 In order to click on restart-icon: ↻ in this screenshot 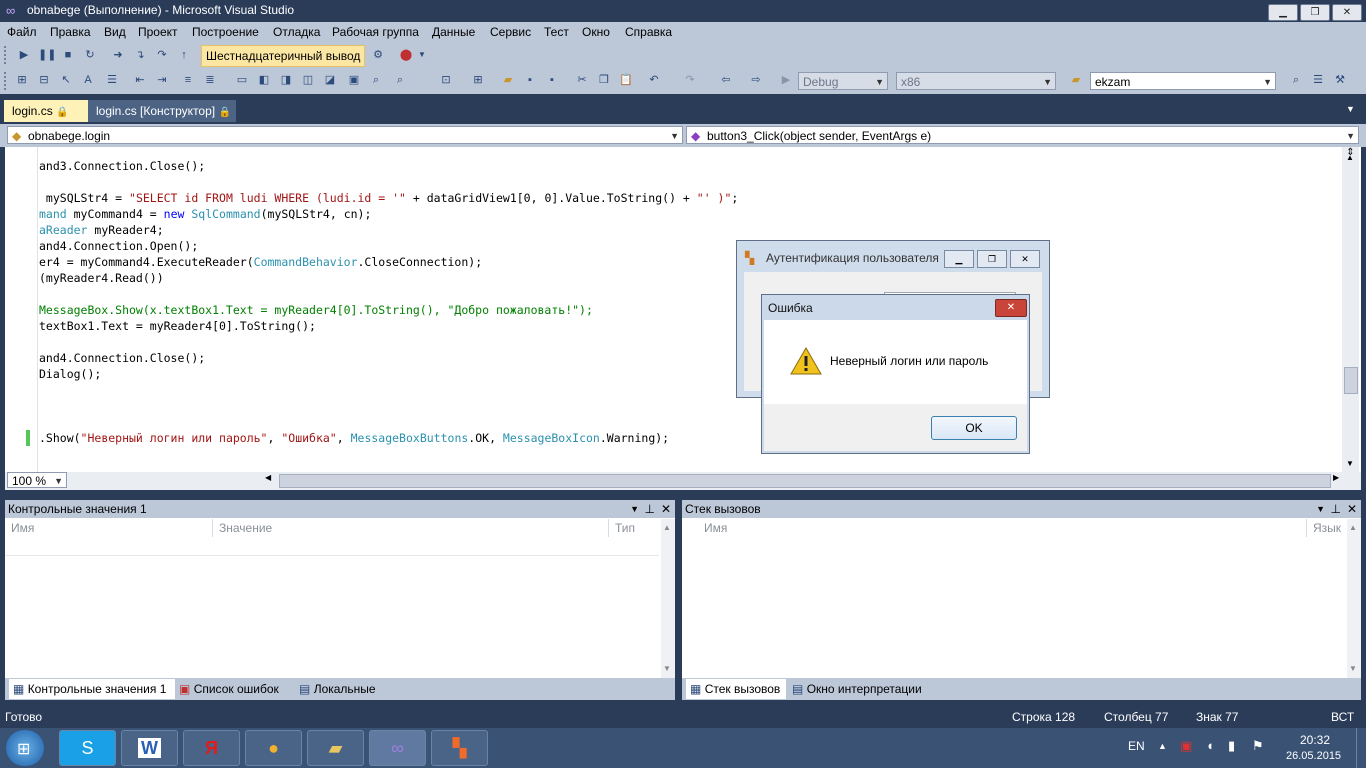, I will do `click(90, 55)`.